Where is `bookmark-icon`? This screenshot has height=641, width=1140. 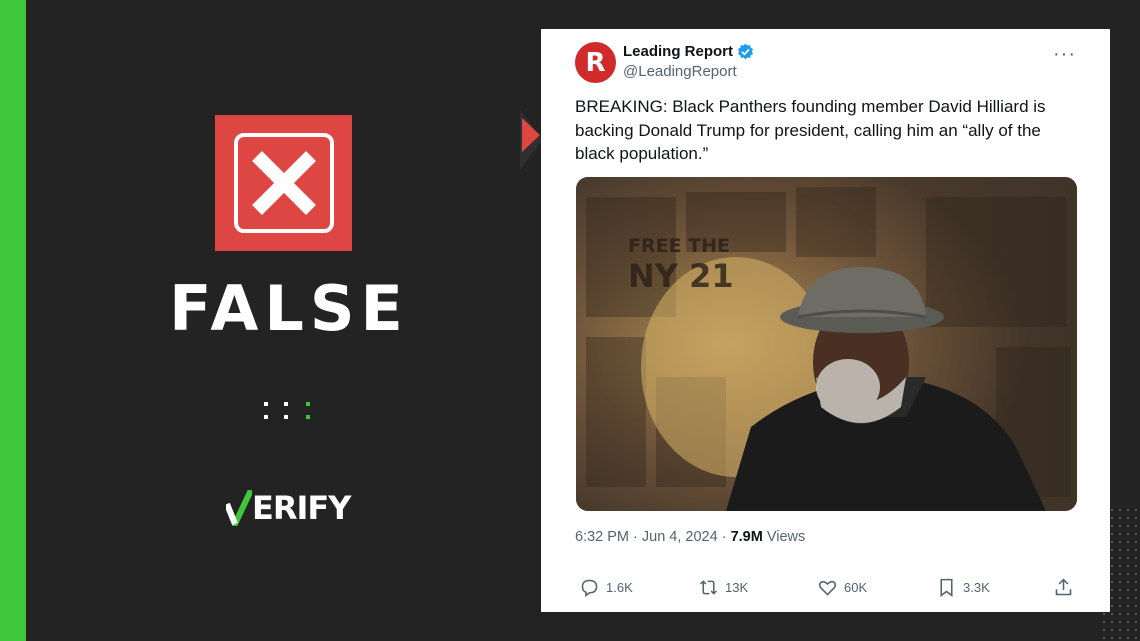 bookmark-icon is located at coordinates (946, 587).